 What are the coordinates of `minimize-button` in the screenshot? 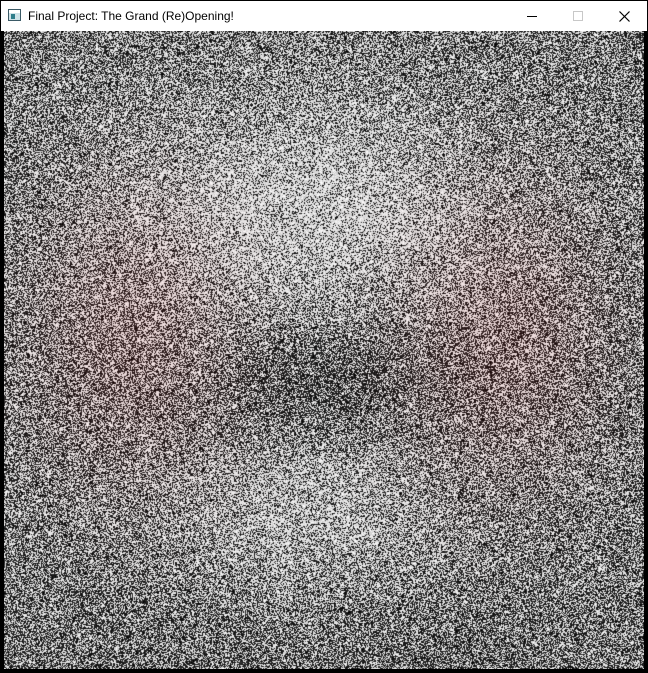 It's located at (532, 16).